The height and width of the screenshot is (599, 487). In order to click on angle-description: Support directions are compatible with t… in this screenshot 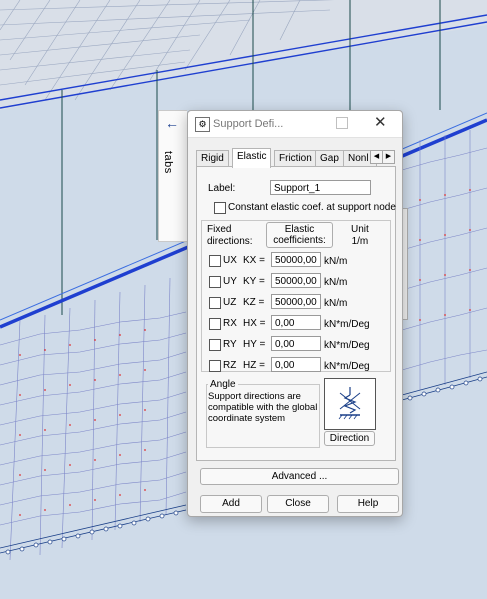, I will do `click(263, 407)`.